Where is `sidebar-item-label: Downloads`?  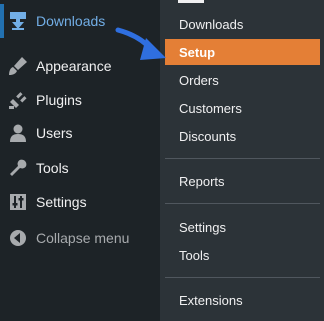 sidebar-item-label: Downloads is located at coordinates (71, 21).